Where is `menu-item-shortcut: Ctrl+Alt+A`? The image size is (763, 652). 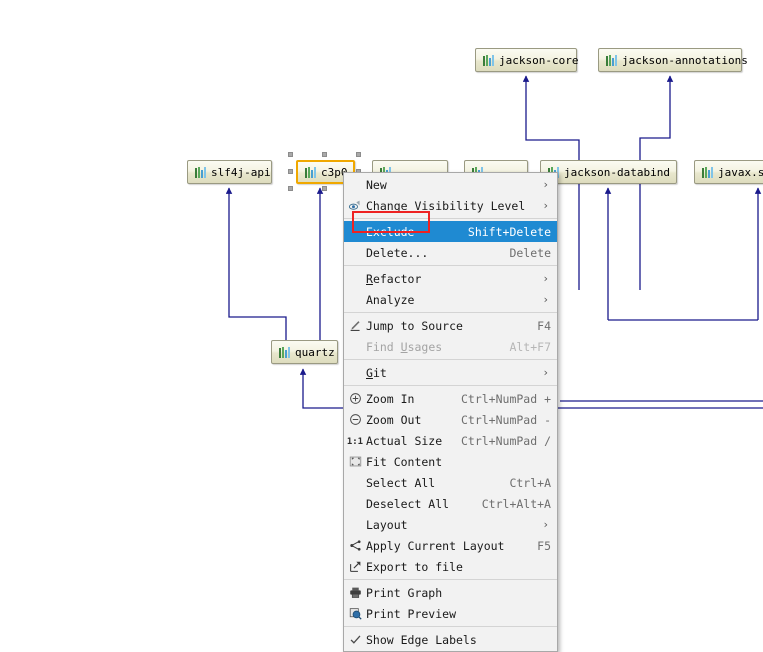
menu-item-shortcut: Ctrl+Alt+A is located at coordinates (516, 503).